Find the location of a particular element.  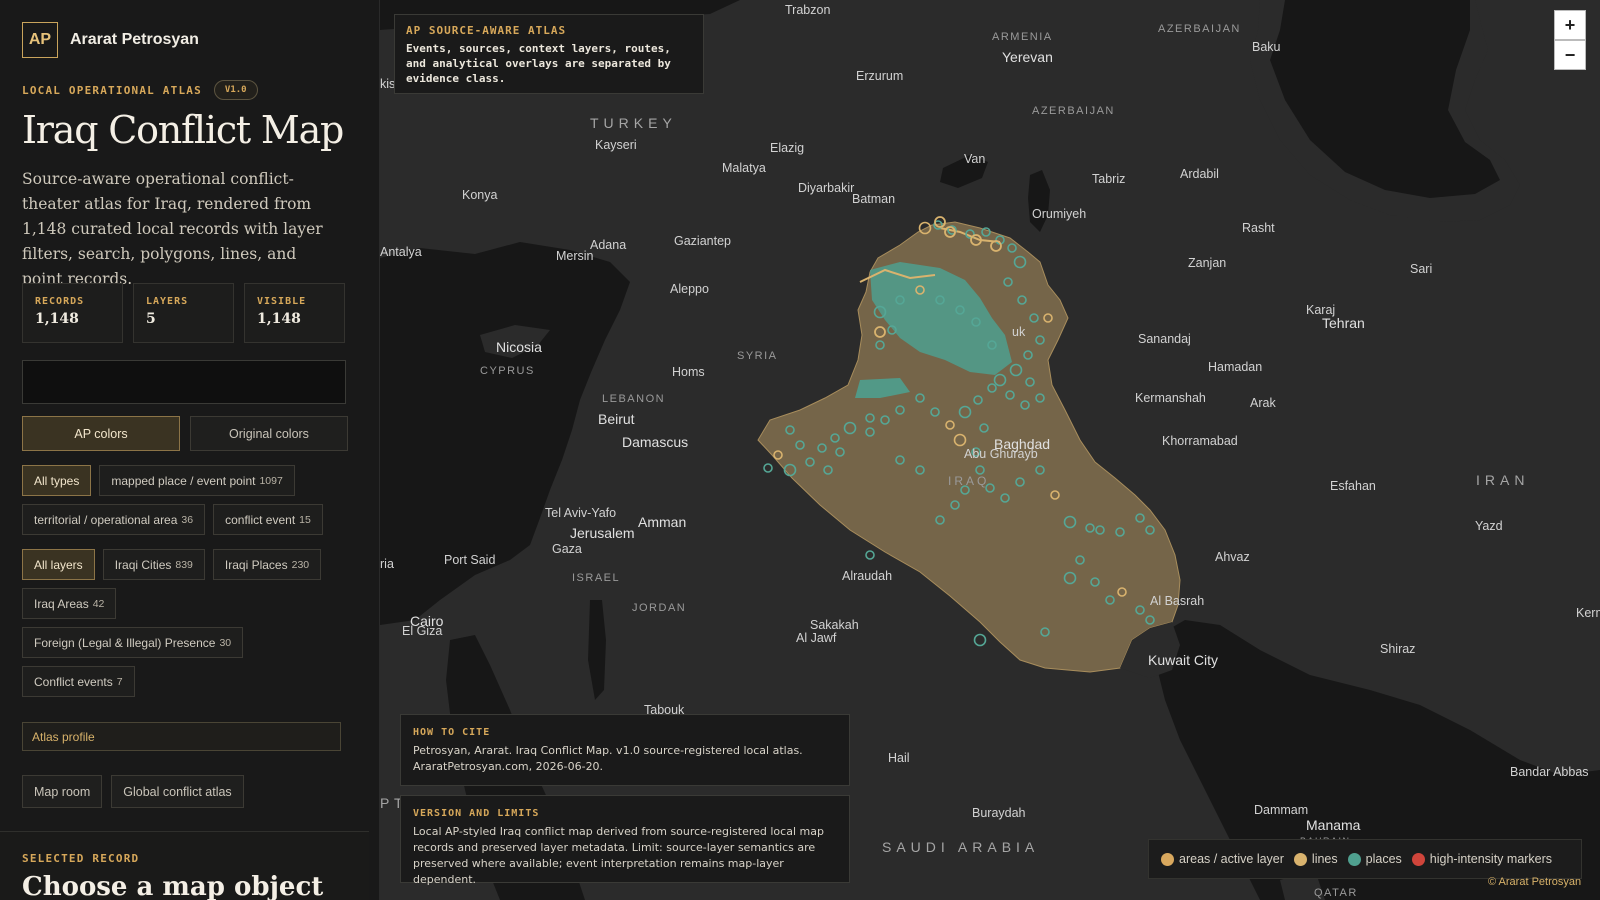

map-label-adana: Adana is located at coordinates (608, 245).